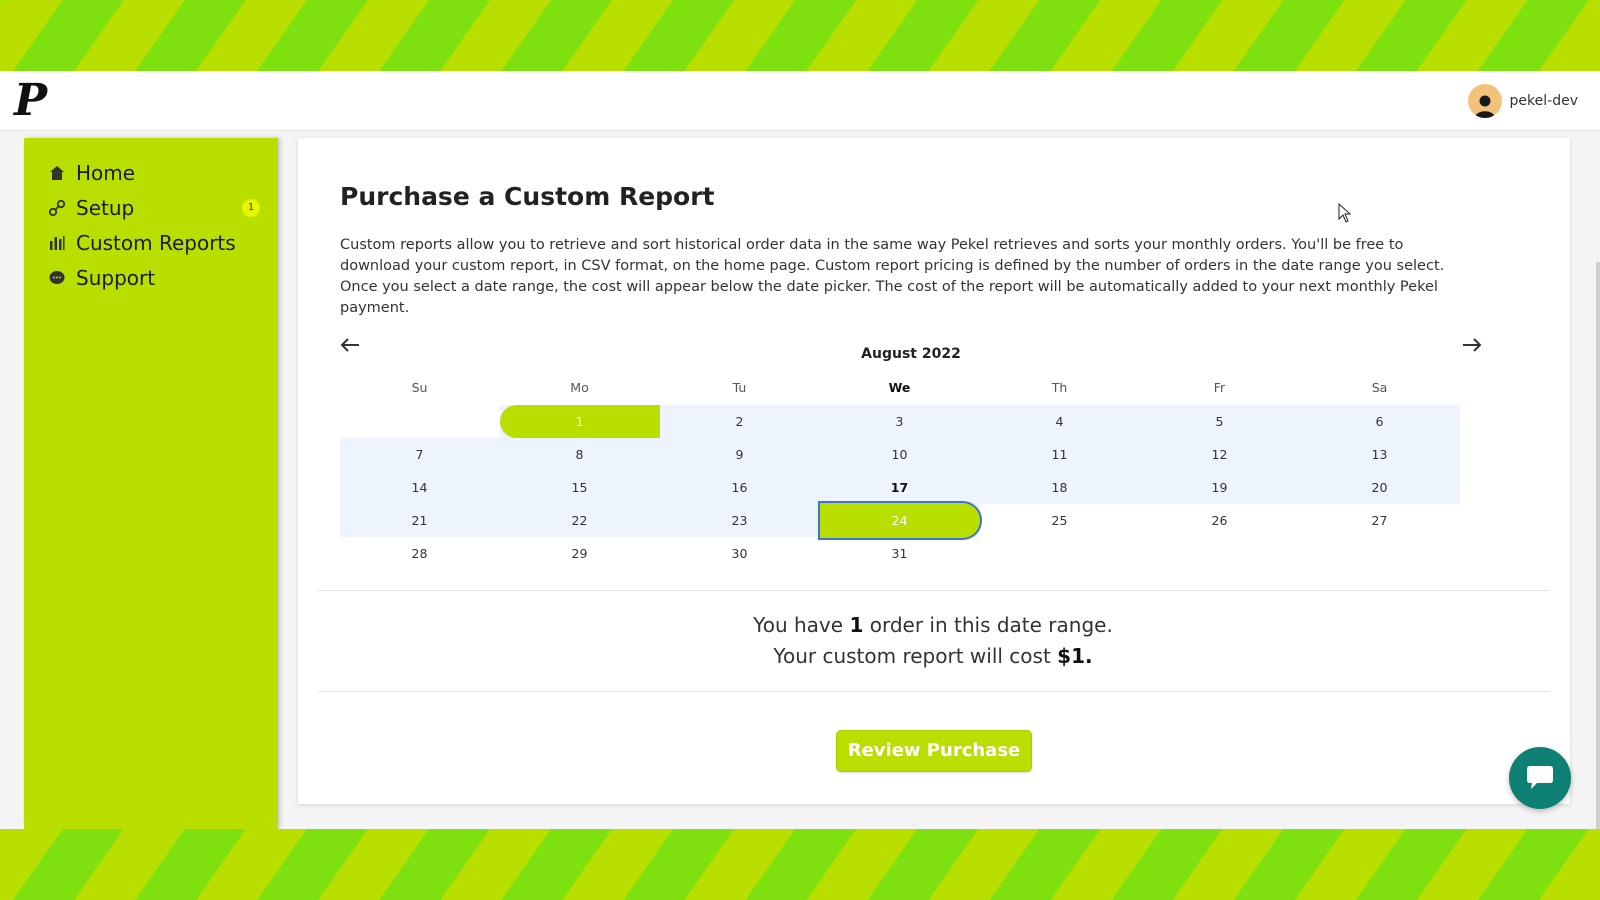 This screenshot has height=900, width=1600. What do you see at coordinates (899, 553) in the screenshot?
I see `calendar-day: 31` at bounding box center [899, 553].